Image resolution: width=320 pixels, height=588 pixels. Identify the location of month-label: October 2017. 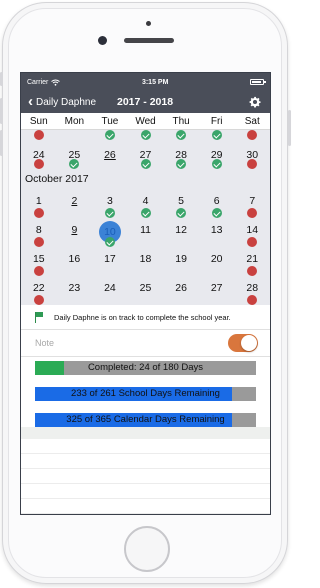
(57, 179).